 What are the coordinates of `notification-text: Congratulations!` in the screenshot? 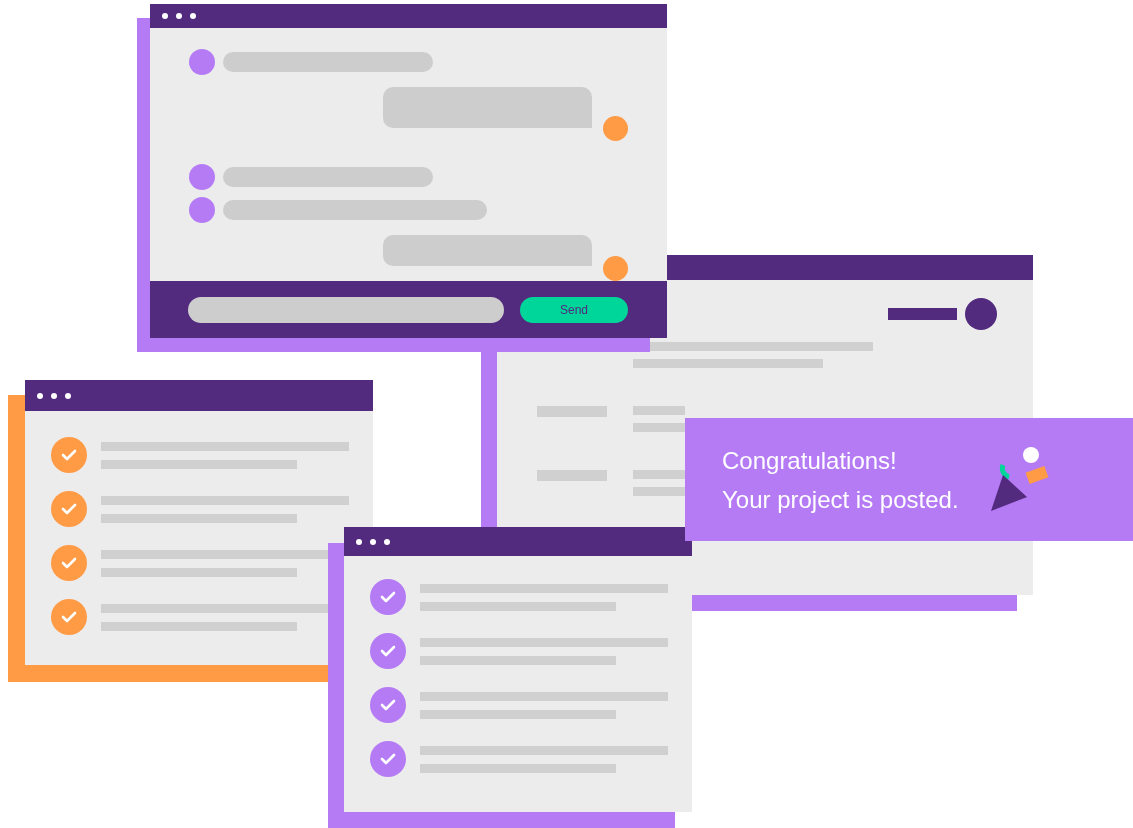 It's located at (810, 460).